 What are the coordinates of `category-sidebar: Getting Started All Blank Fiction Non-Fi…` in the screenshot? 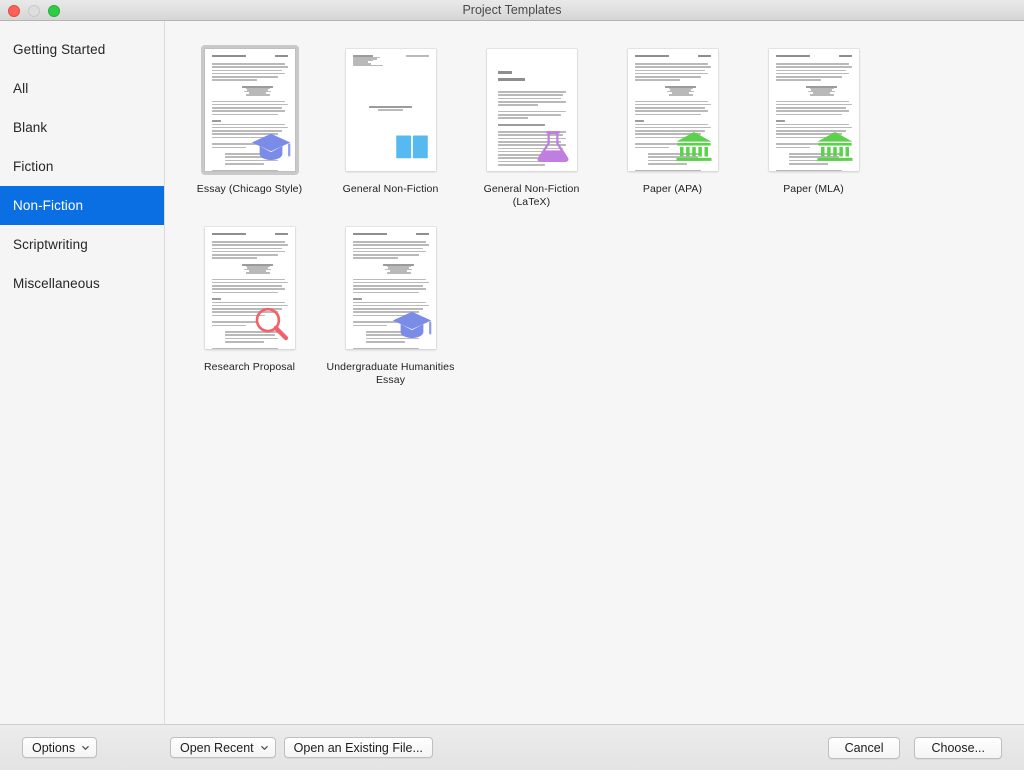 It's located at (82, 372).